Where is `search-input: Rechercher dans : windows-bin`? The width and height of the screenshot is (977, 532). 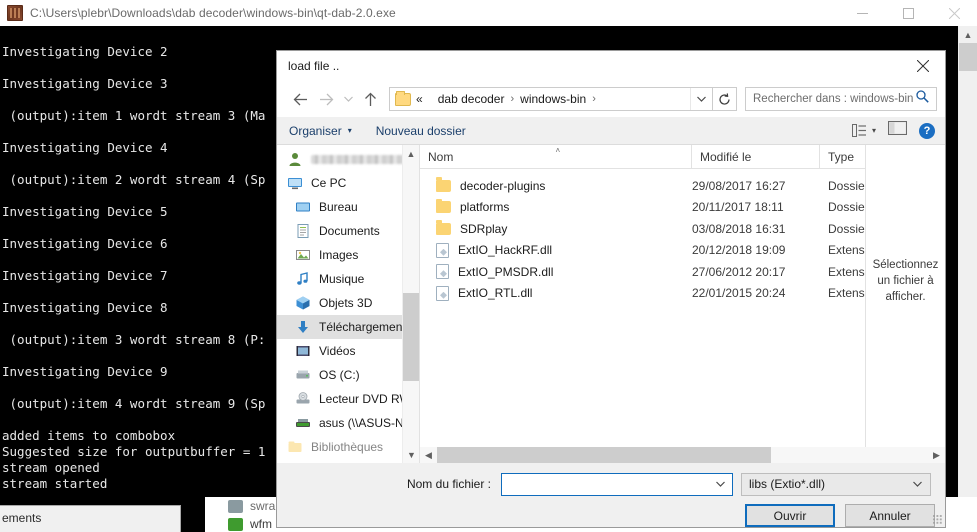
search-input: Rechercher dans : windows-bin is located at coordinates (841, 99).